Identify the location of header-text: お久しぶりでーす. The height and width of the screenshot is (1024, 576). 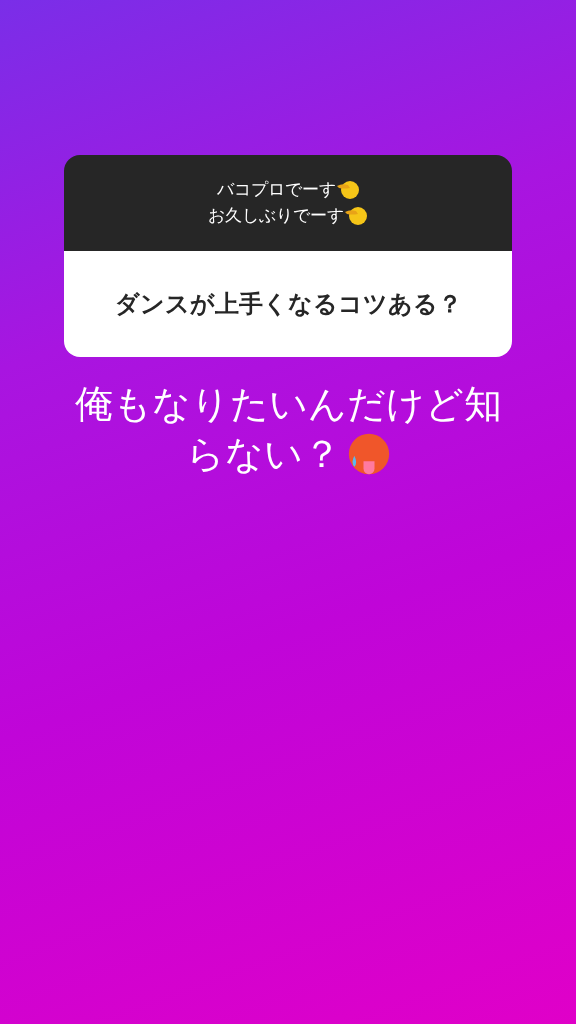
(276, 215).